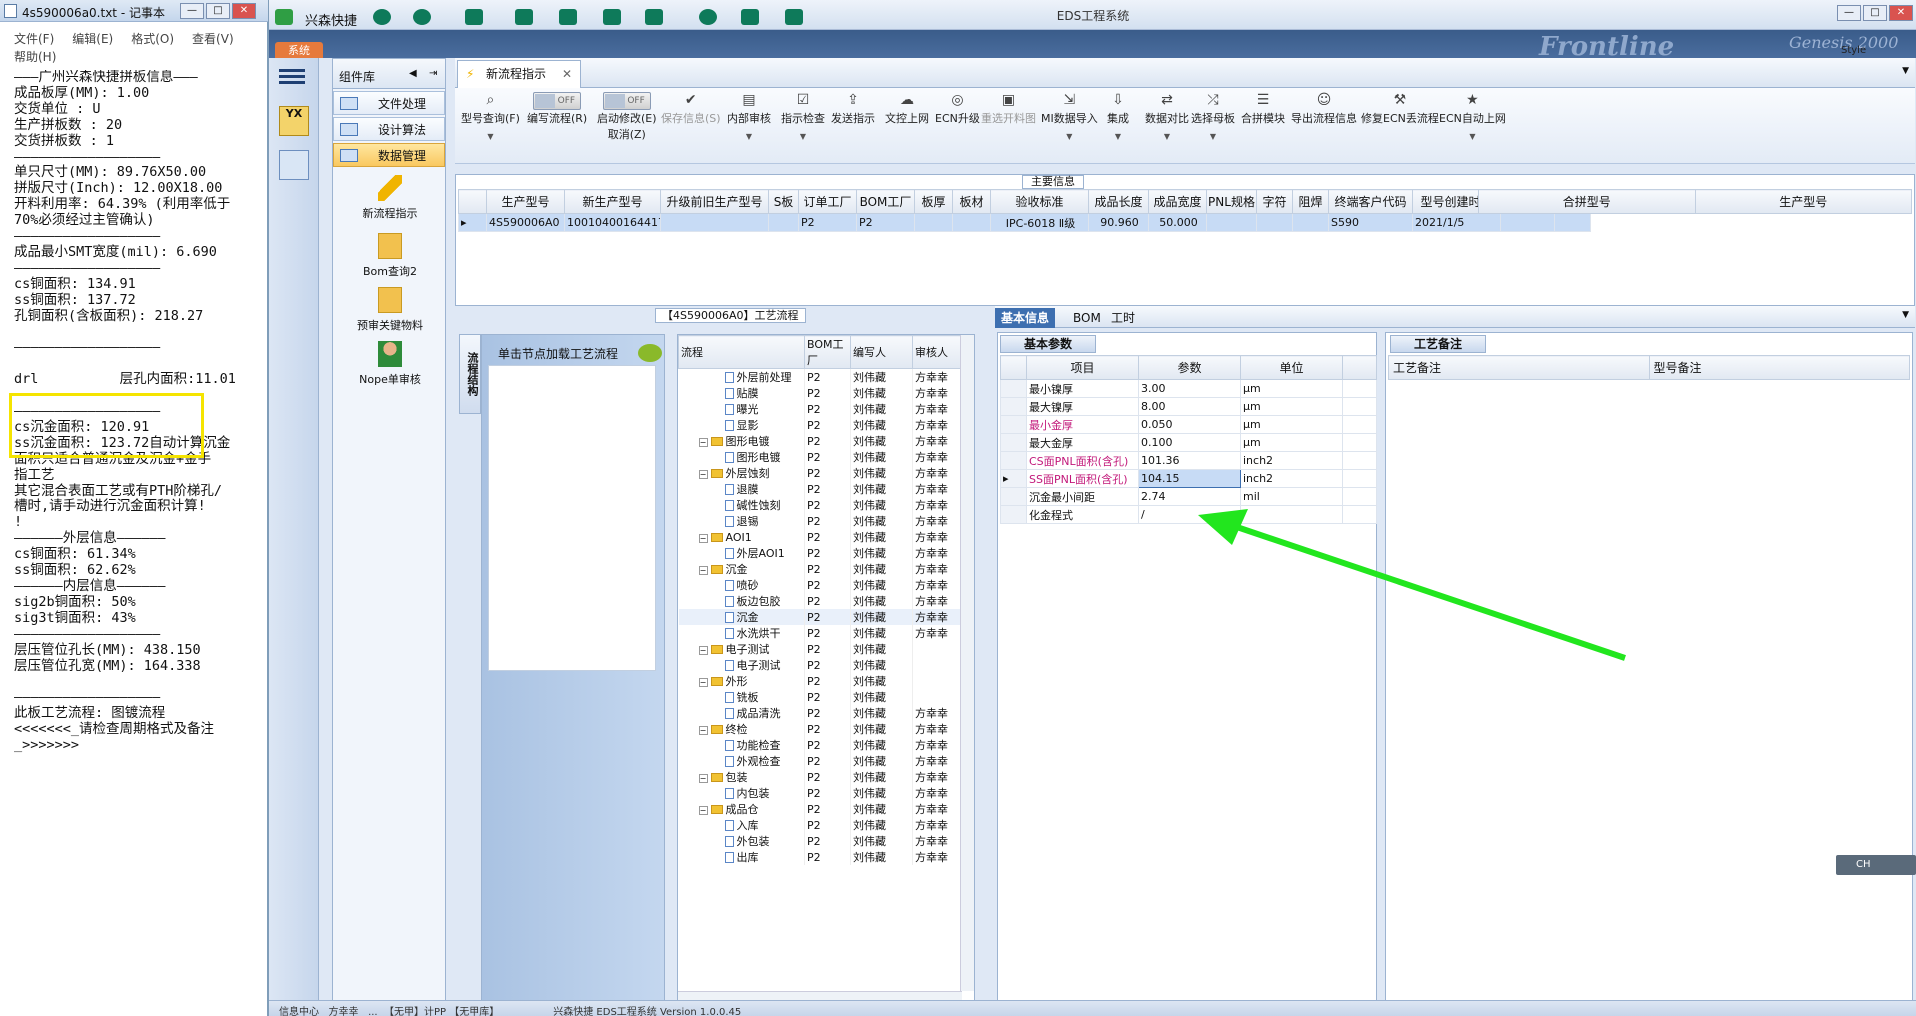 This screenshot has height=1016, width=1916. I want to click on column-header: S板, so click(783, 201).